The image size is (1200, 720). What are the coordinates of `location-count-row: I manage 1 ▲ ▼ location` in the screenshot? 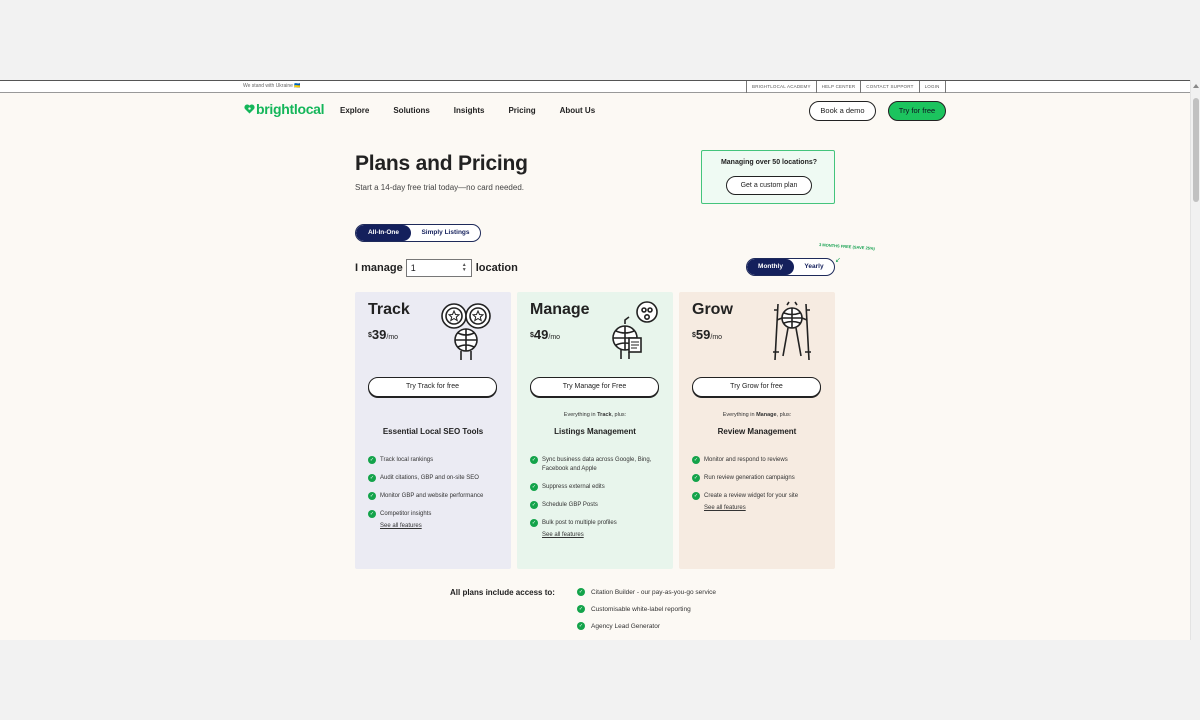 It's located at (436, 267).